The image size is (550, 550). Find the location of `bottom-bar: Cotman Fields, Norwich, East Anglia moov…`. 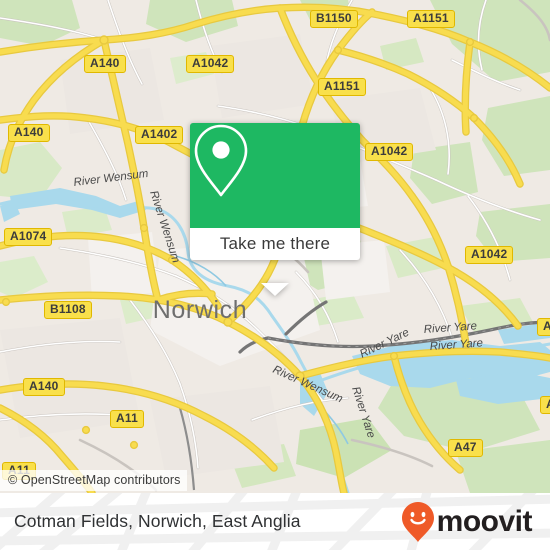

bottom-bar: Cotman Fields, Norwich, East Anglia moov… is located at coordinates (275, 521).